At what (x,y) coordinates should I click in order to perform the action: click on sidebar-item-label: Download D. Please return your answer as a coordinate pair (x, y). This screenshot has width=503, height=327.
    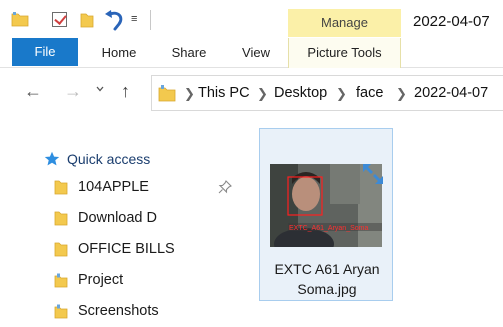
    Looking at the image, I should click on (117, 218).